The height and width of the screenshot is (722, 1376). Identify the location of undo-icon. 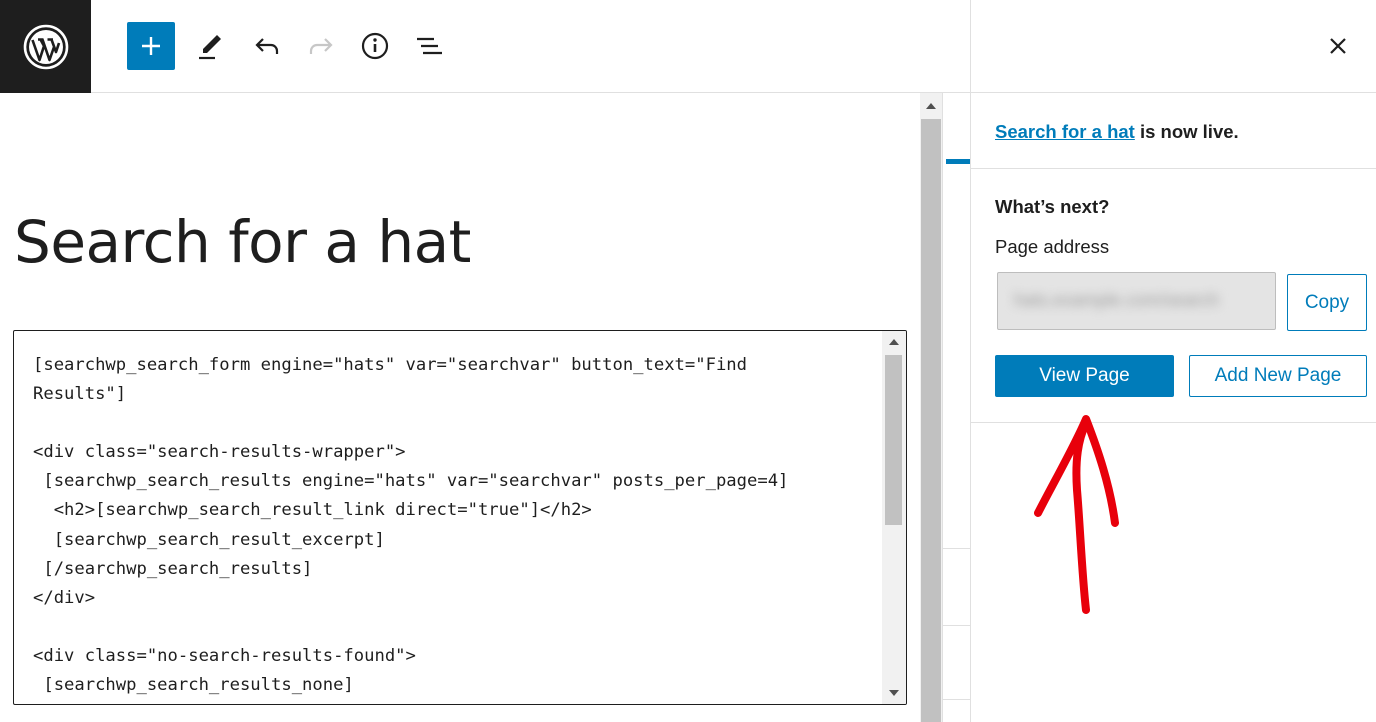
(267, 46).